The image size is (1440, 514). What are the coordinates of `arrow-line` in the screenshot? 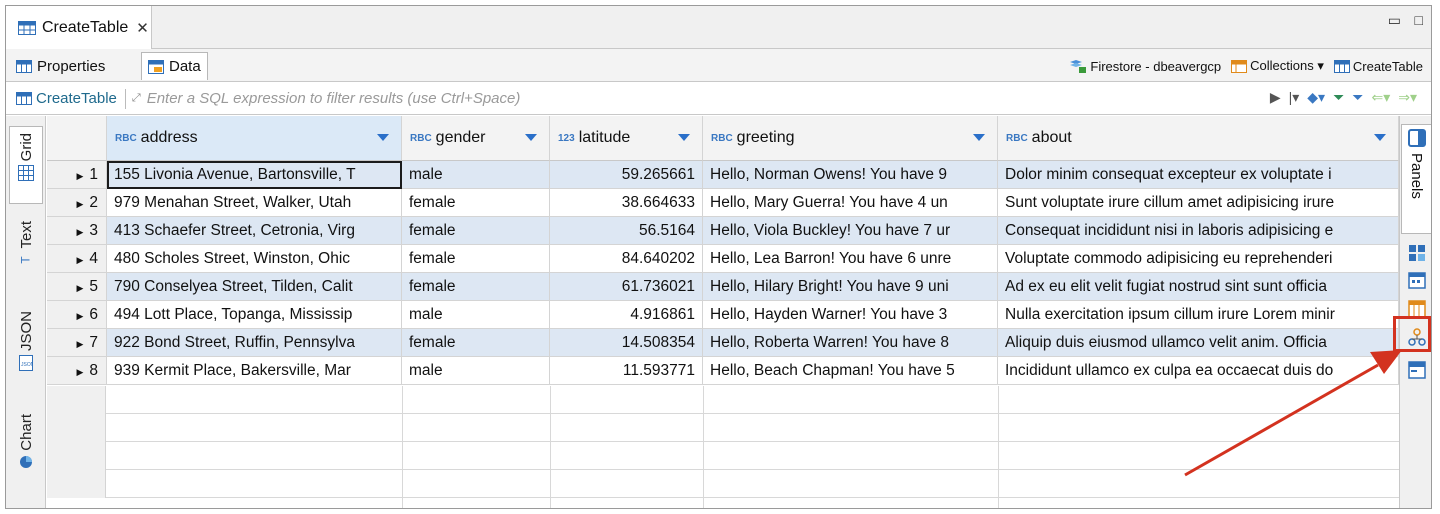 It's located at (1281, 420).